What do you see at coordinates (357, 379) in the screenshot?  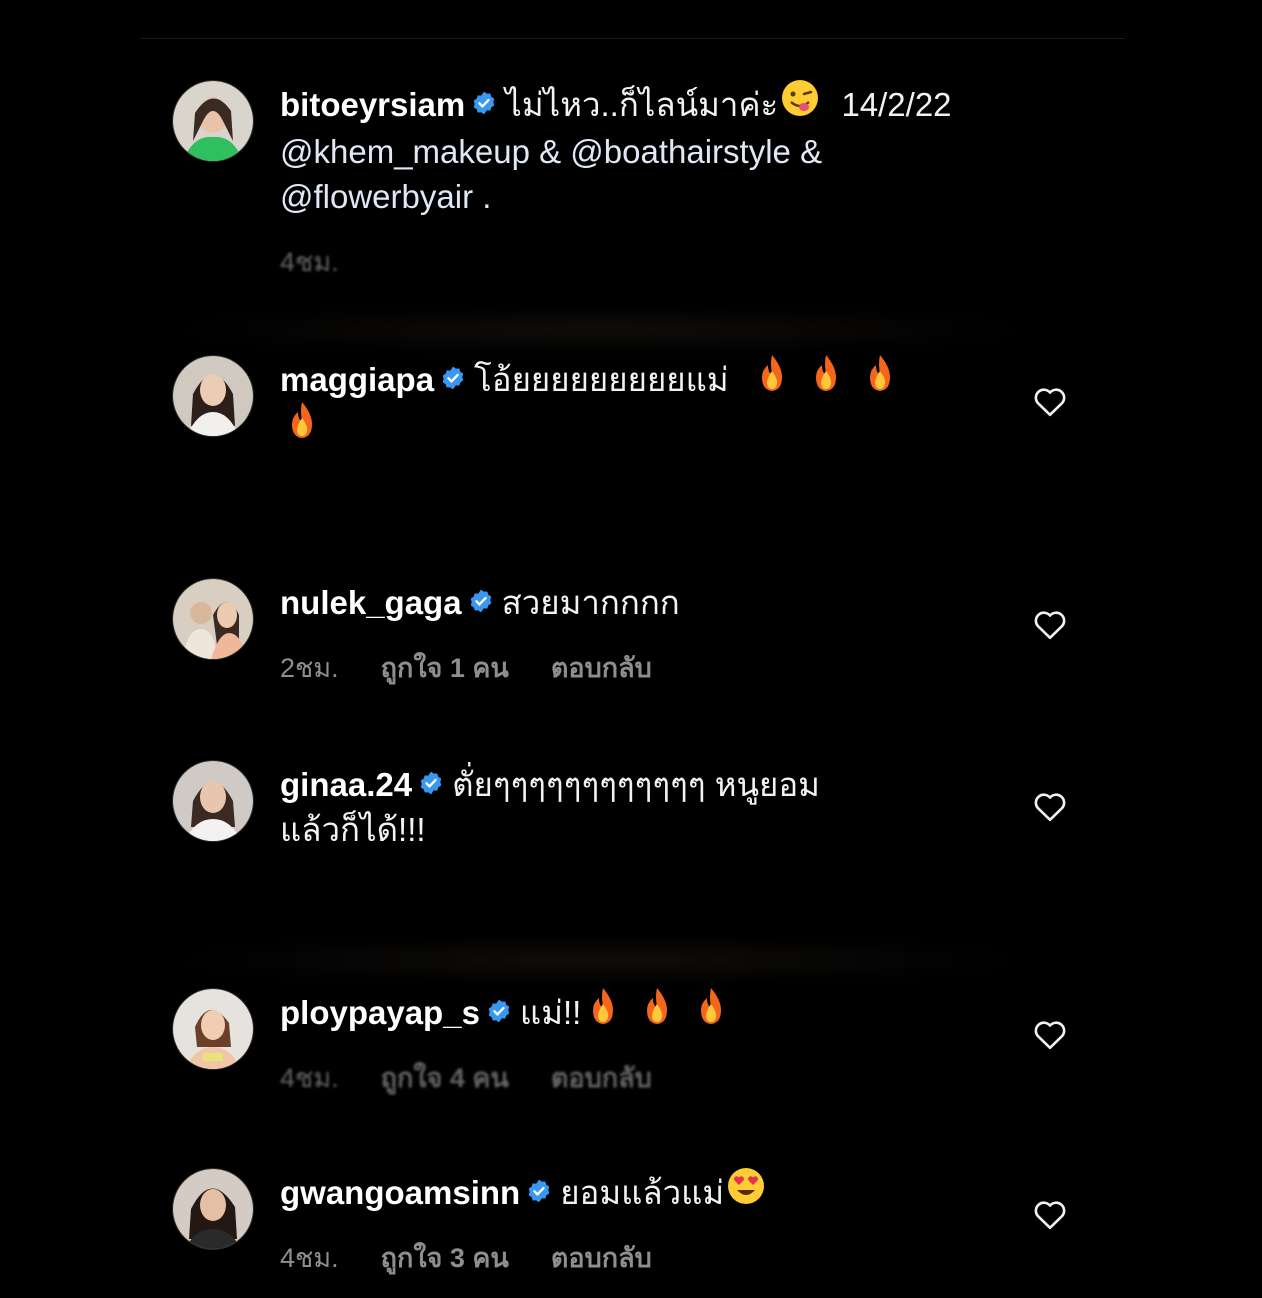 I see `username: maggiapa` at bounding box center [357, 379].